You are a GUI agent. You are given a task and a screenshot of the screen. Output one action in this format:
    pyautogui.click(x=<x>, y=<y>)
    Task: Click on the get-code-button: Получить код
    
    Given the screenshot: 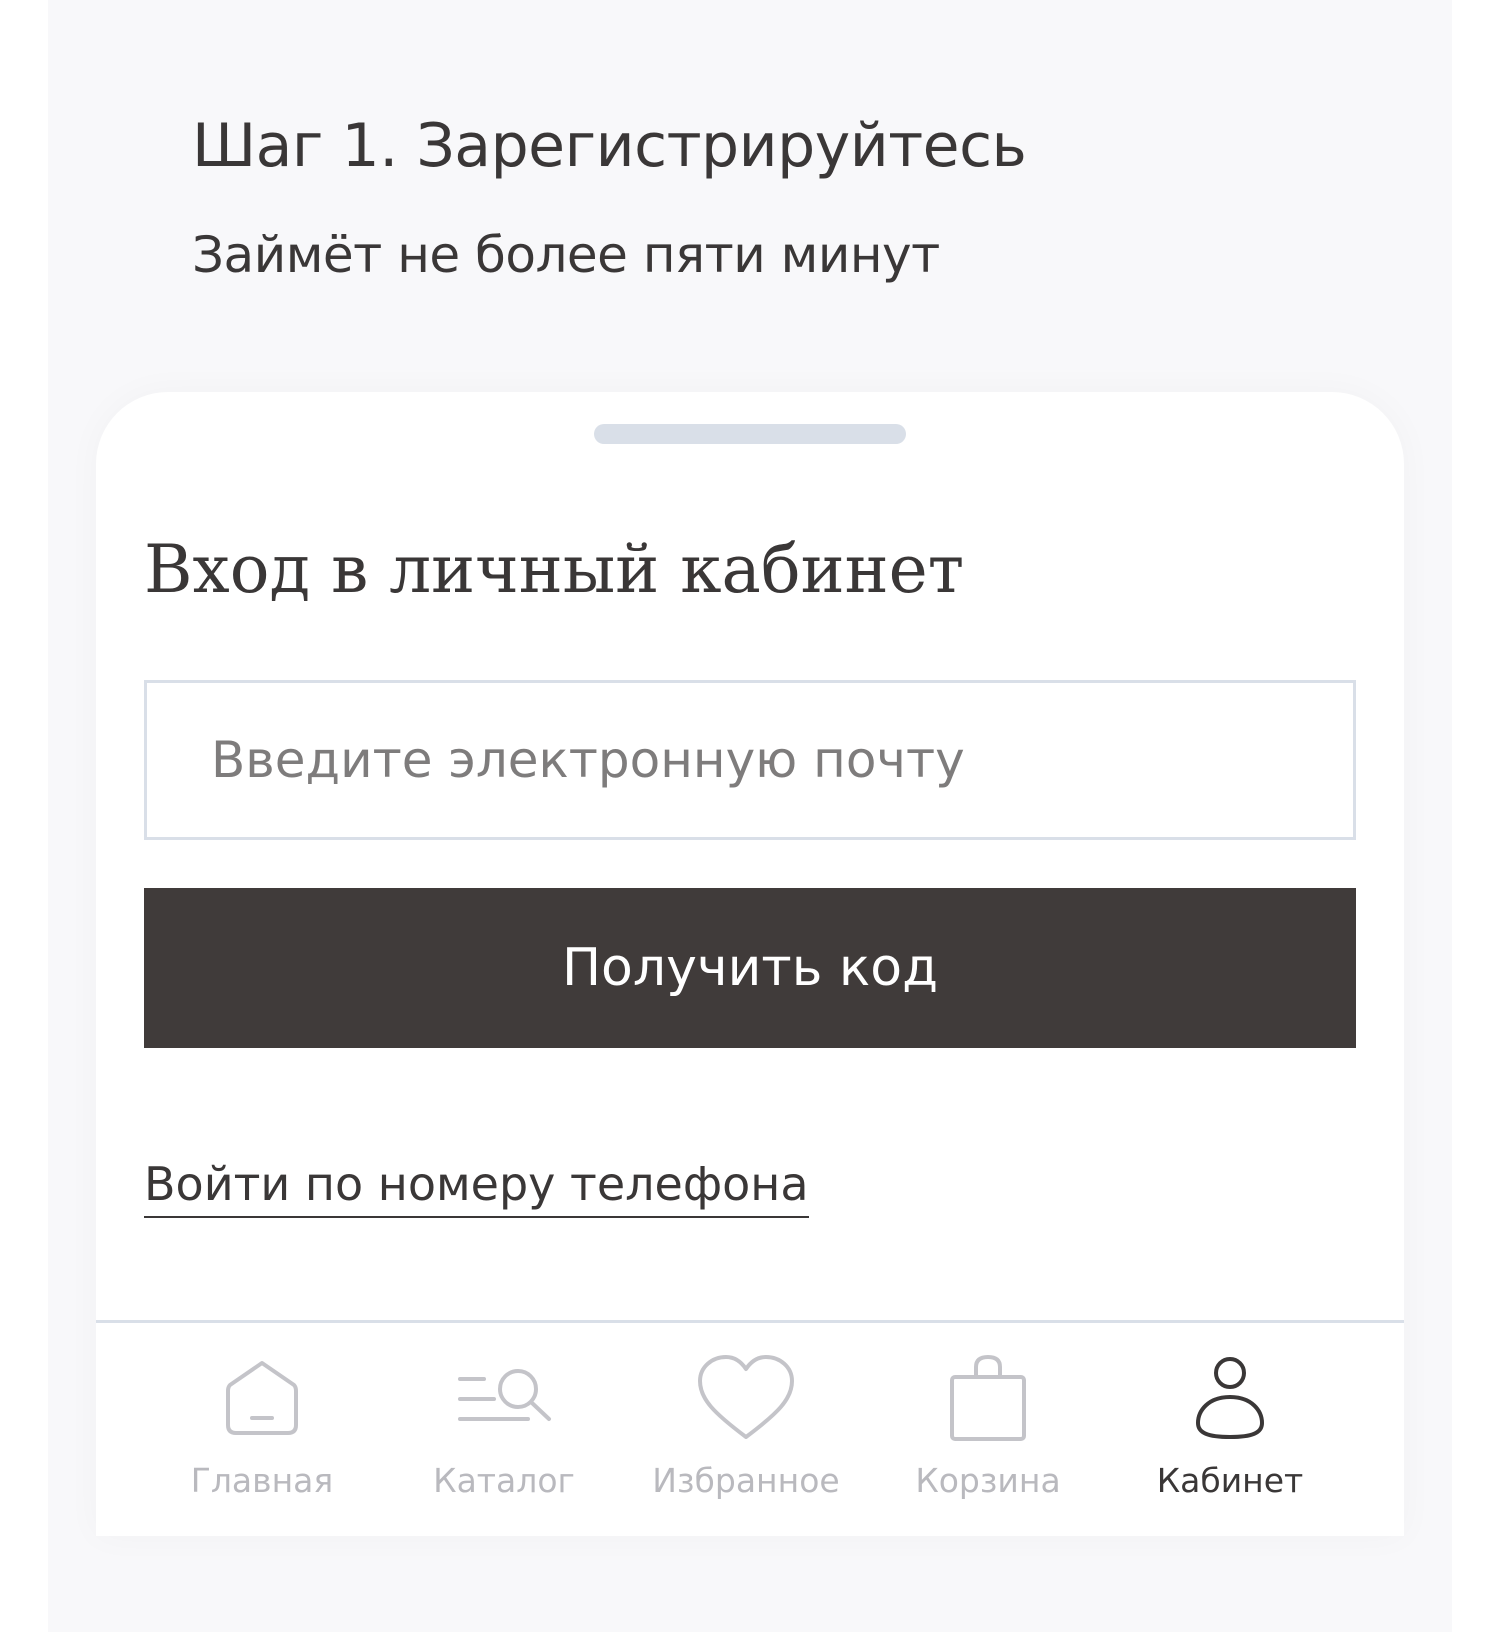 What is the action you would take?
    pyautogui.click(x=750, y=968)
    